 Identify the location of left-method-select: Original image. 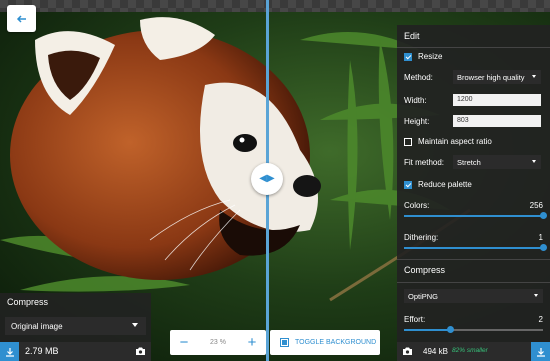
(75, 326).